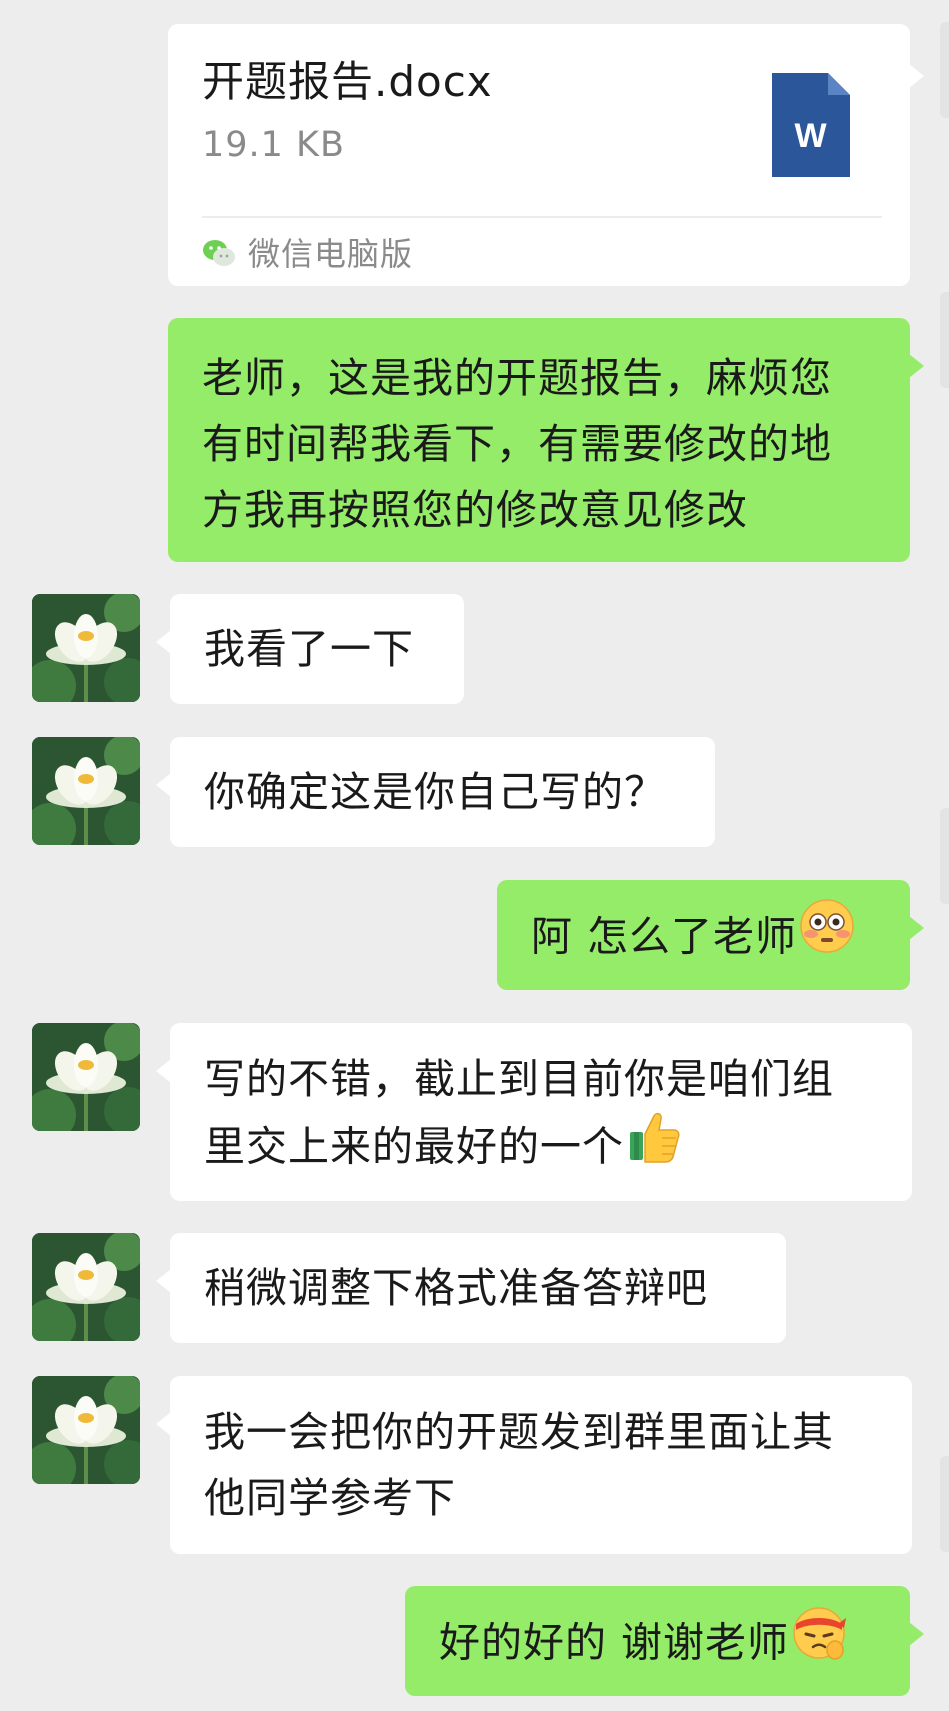 The height and width of the screenshot is (1711, 949). I want to click on flushed-face-emoji, so click(827, 935).